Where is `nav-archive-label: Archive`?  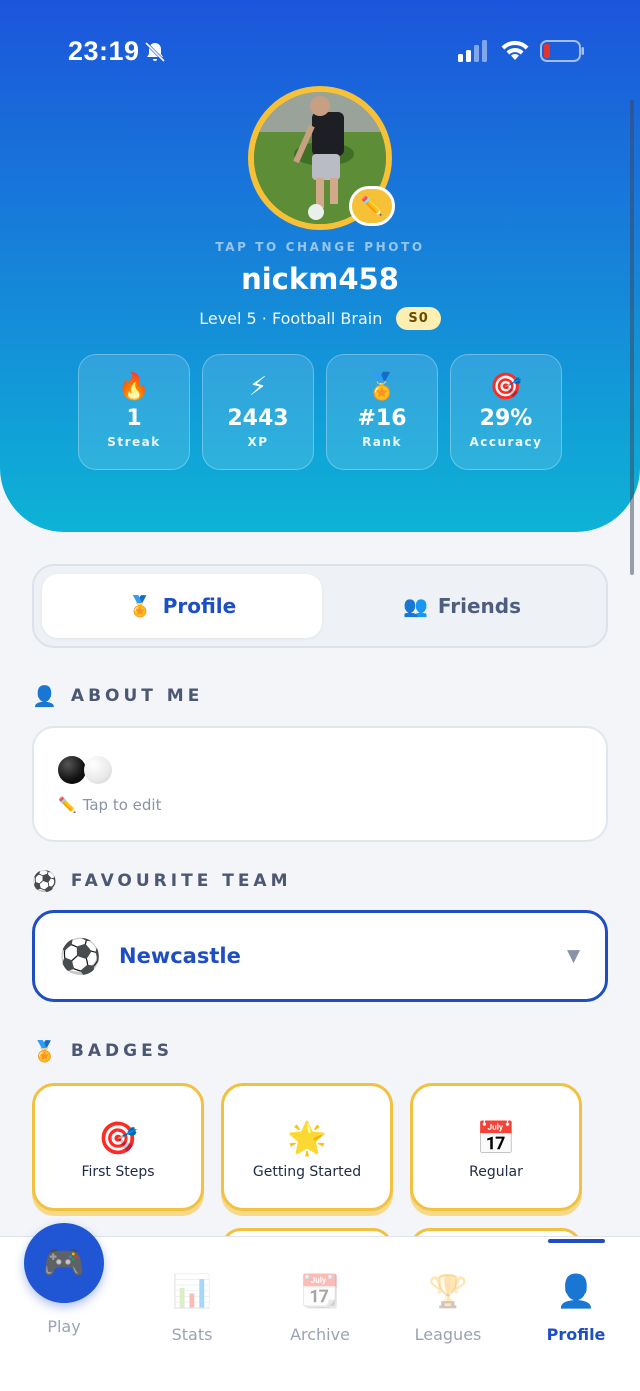 nav-archive-label: Archive is located at coordinates (320, 1334).